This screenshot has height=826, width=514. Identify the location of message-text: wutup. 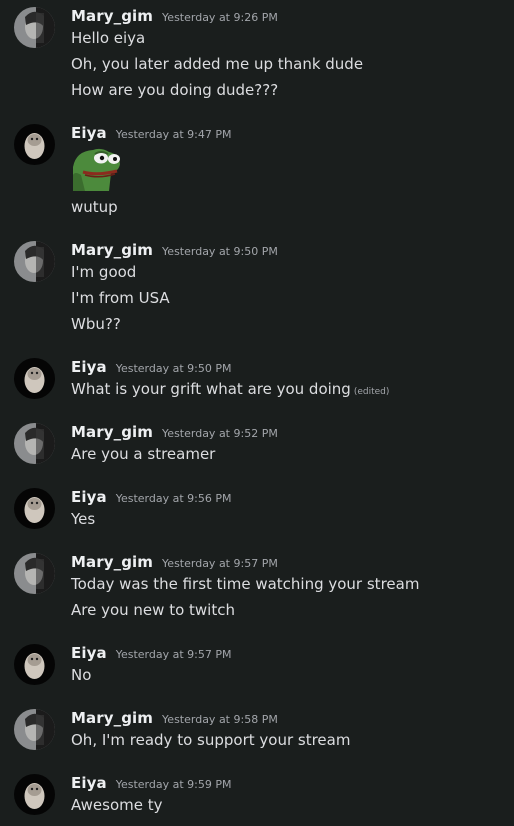
(94, 207).